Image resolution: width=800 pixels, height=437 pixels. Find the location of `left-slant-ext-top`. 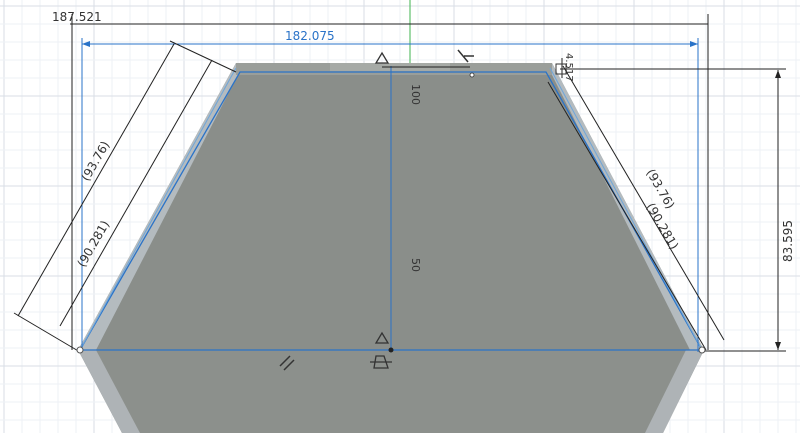

left-slant-ext-top is located at coordinates (203, 56).